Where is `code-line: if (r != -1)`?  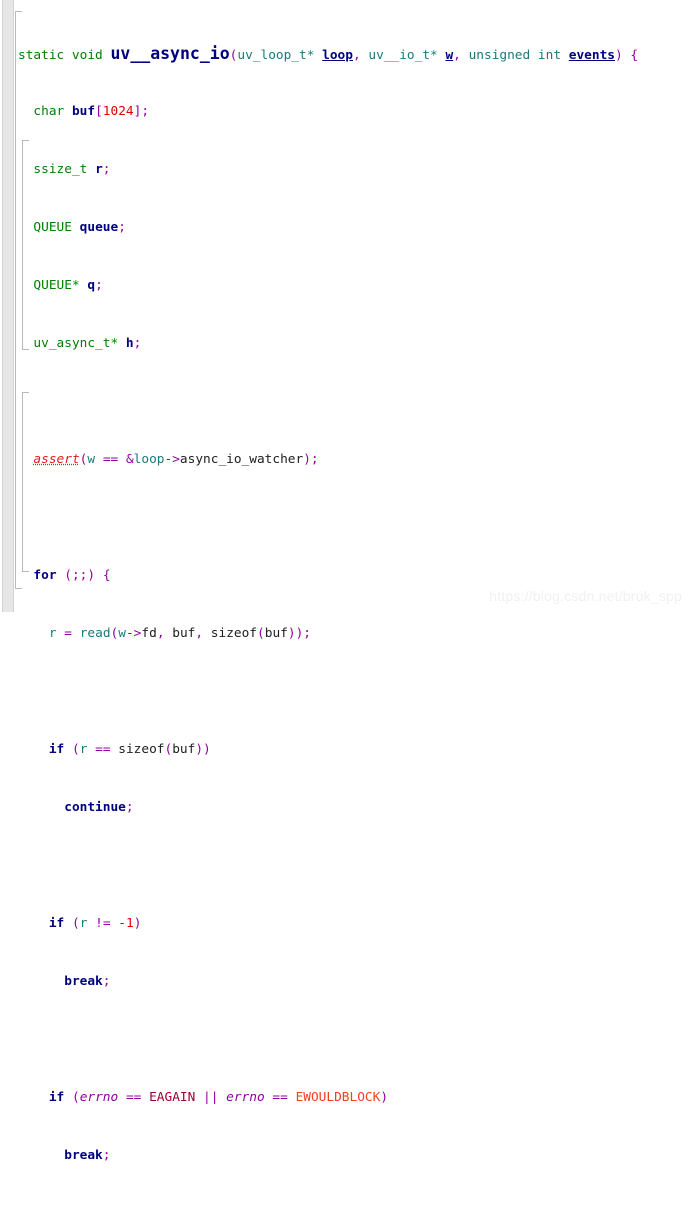
code-line: if (r != -1) is located at coordinates (95, 924).